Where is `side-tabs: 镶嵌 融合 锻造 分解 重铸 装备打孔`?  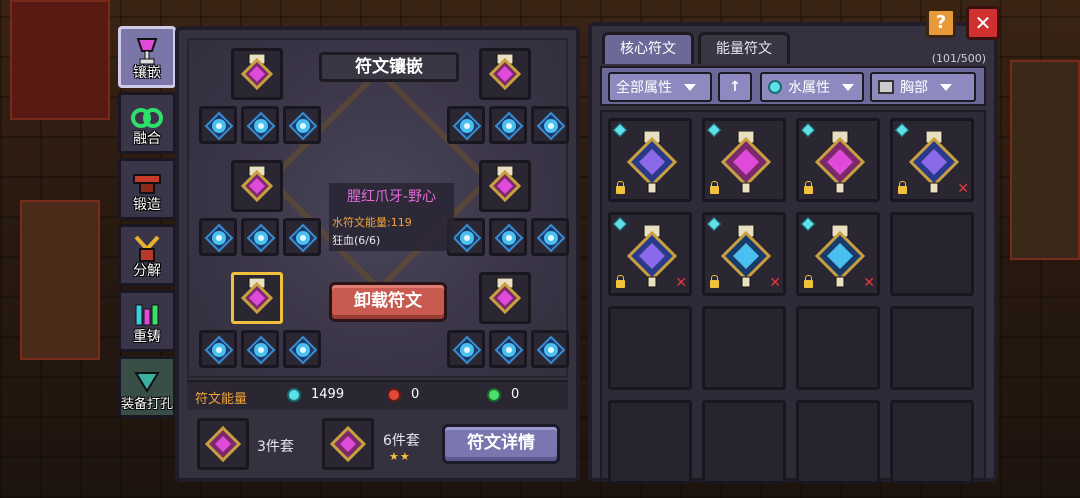
side-tabs: 镶嵌 融合 锻造 分解 重铸 装备打孔 is located at coordinates (149, 224).